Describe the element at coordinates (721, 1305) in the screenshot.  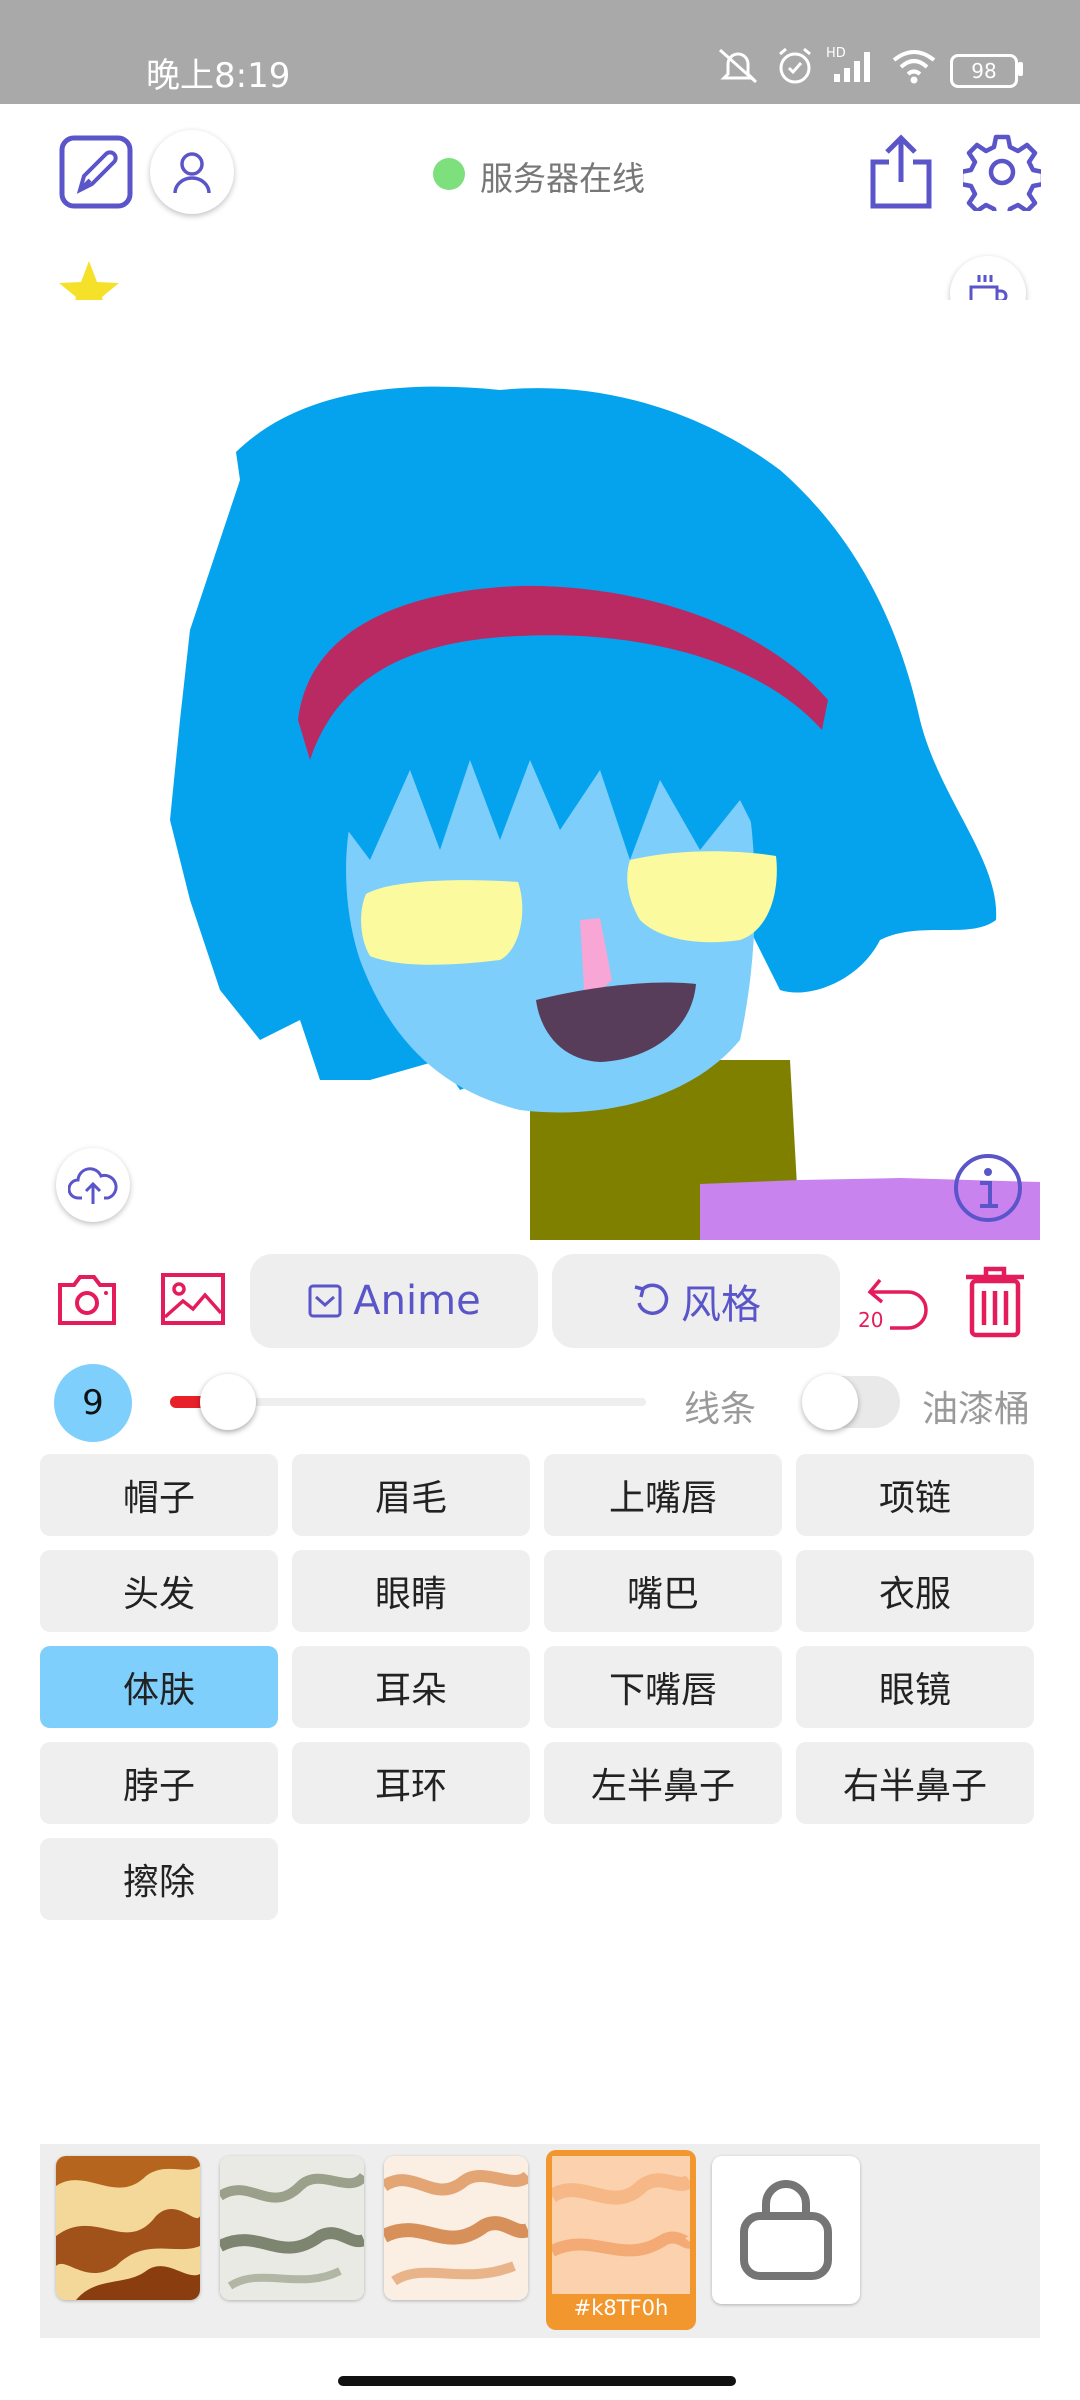
I see `style-label: 风格` at that location.